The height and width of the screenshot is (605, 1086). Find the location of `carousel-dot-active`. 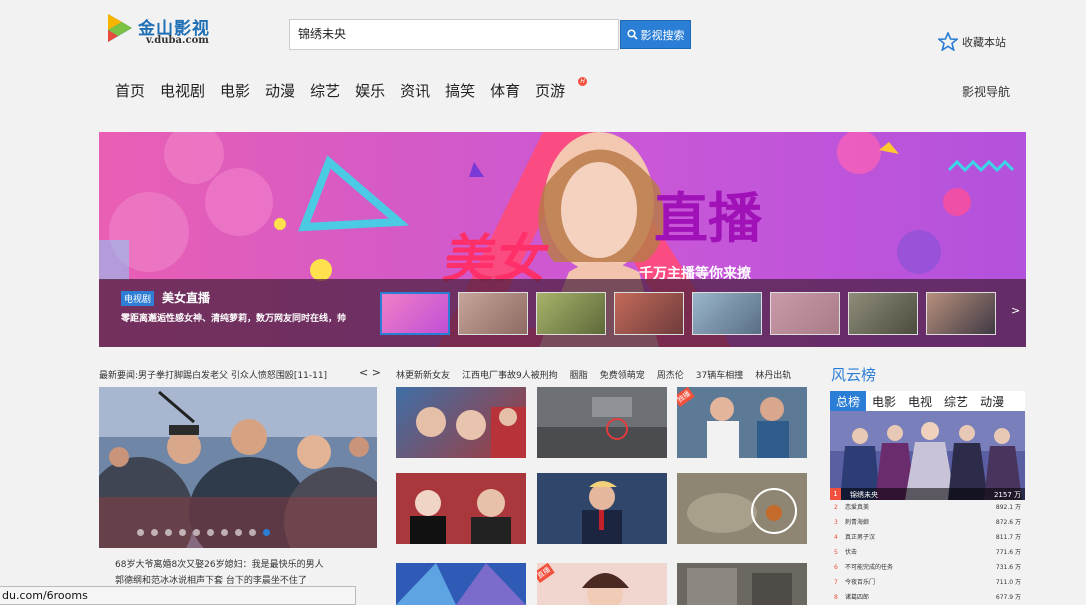

carousel-dot-active is located at coordinates (266, 532).